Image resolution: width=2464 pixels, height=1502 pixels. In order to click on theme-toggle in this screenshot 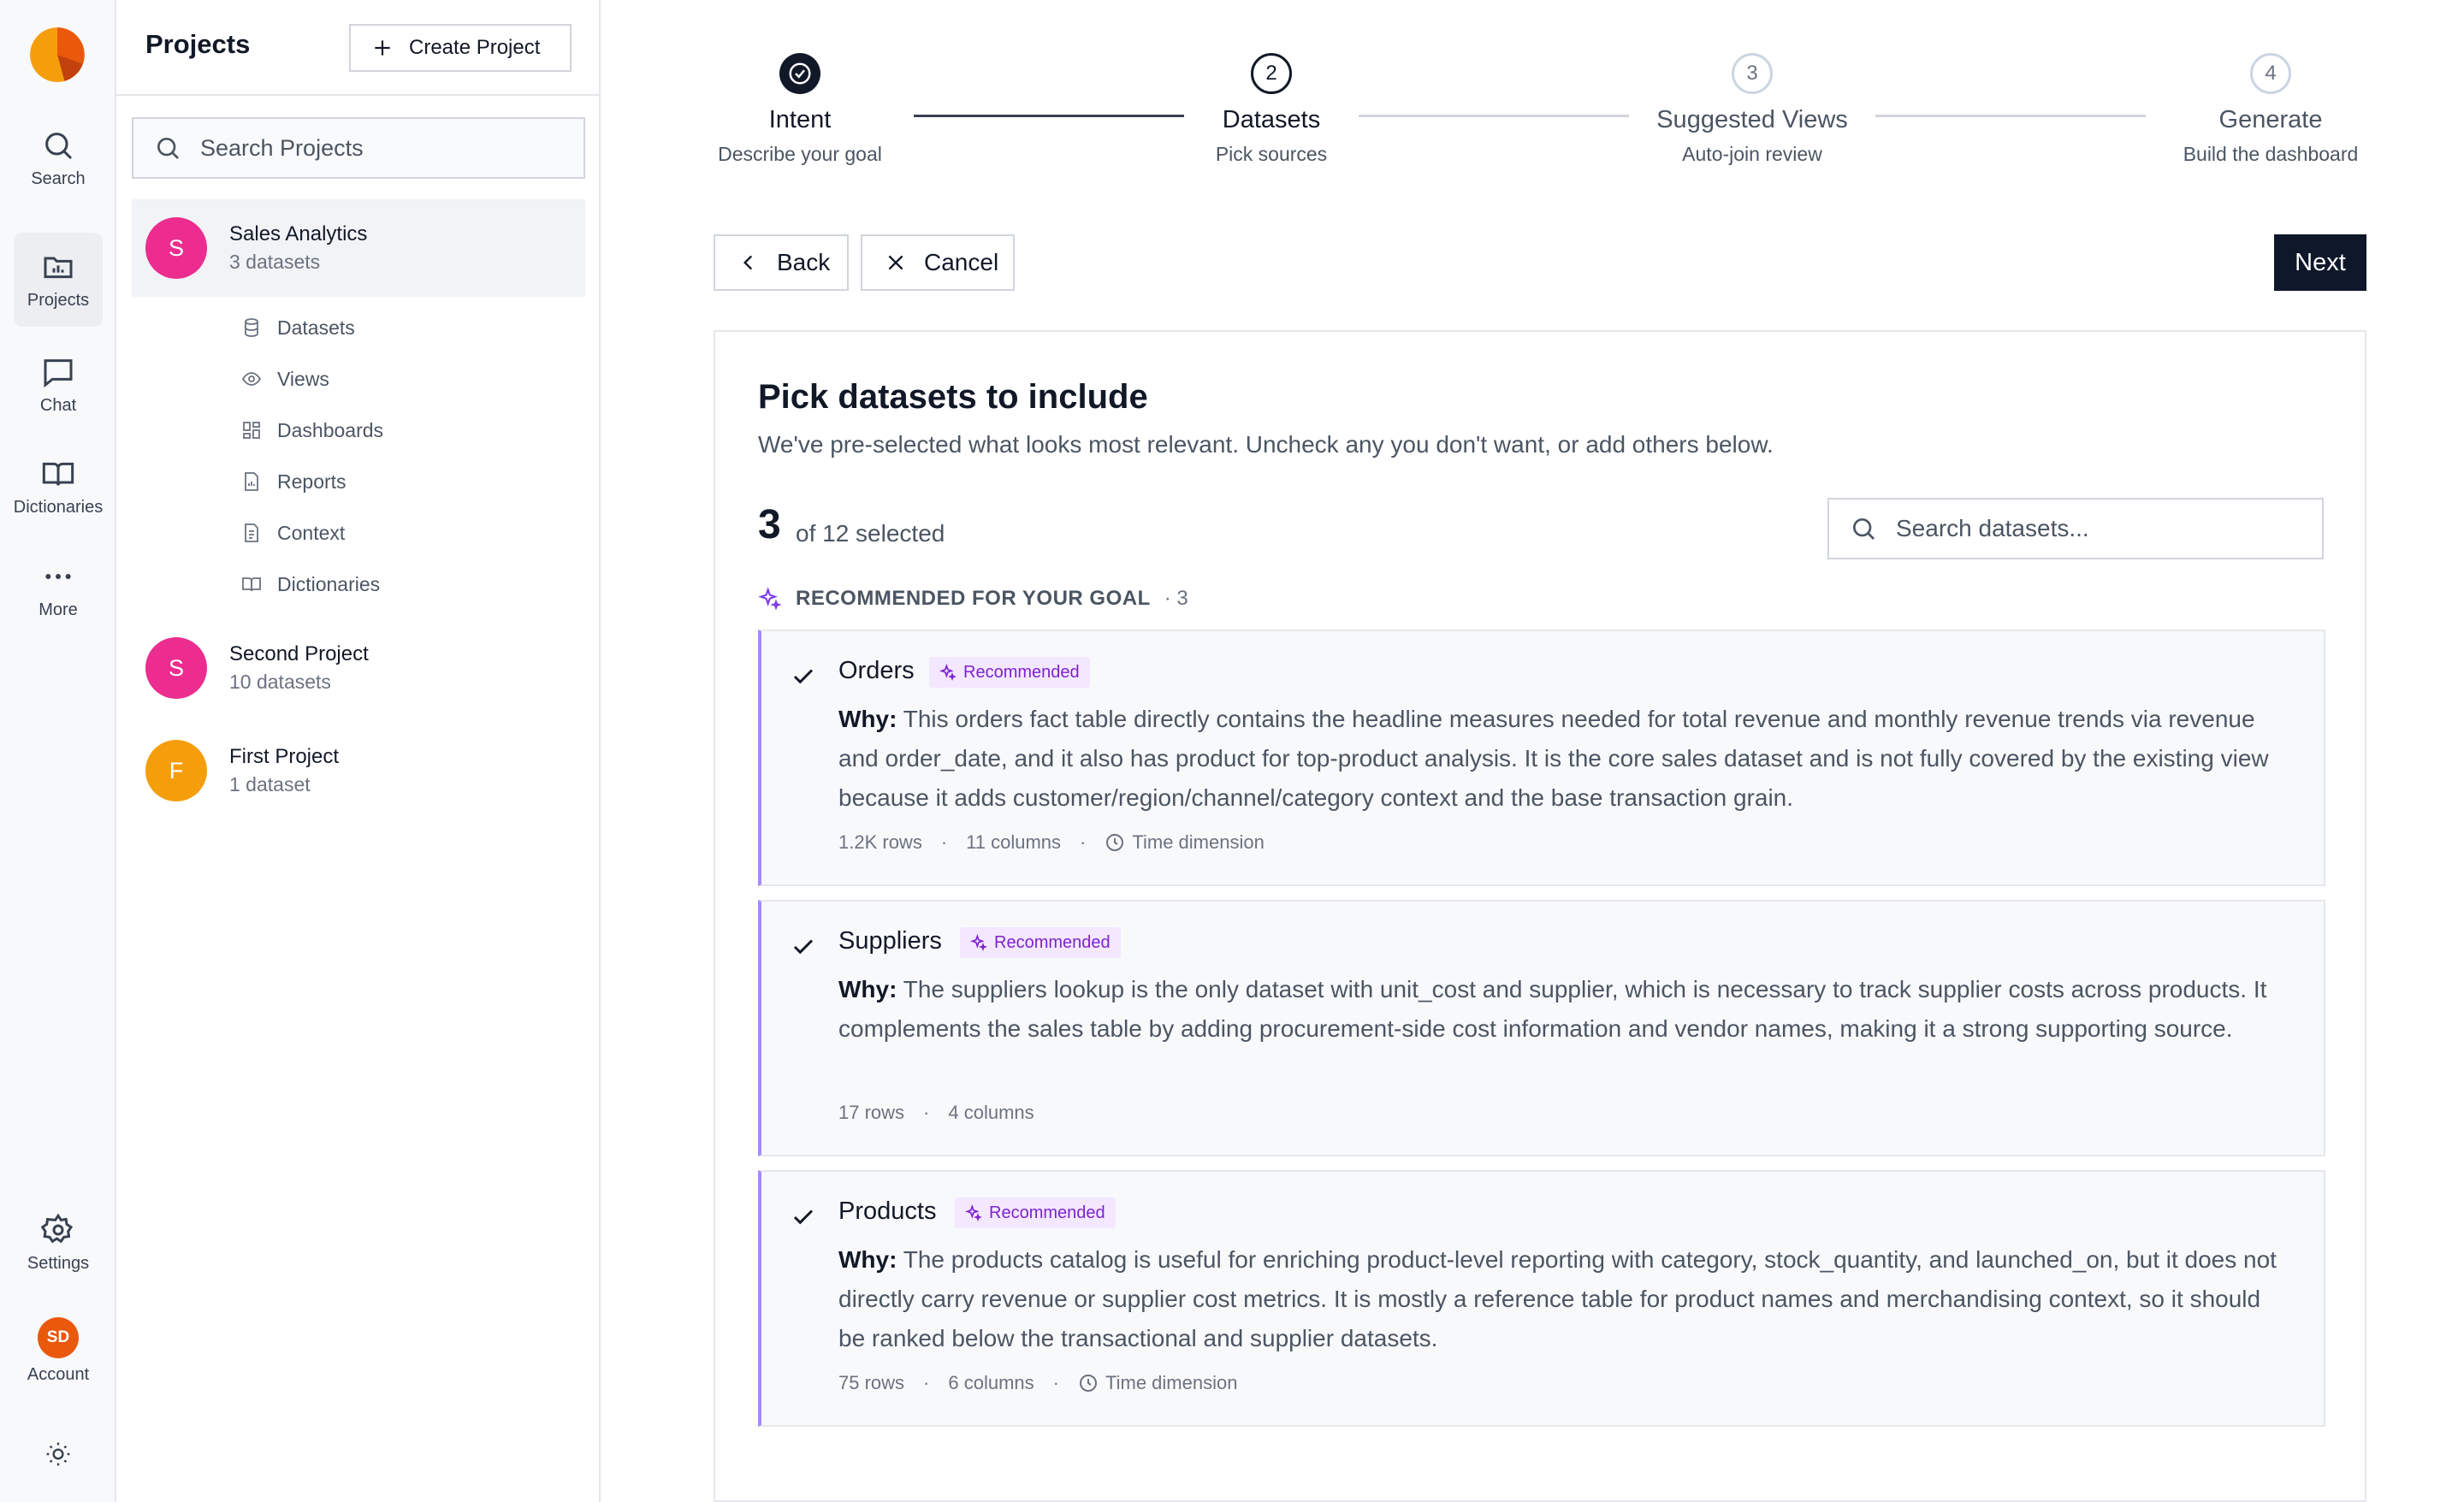, I will do `click(58, 1454)`.